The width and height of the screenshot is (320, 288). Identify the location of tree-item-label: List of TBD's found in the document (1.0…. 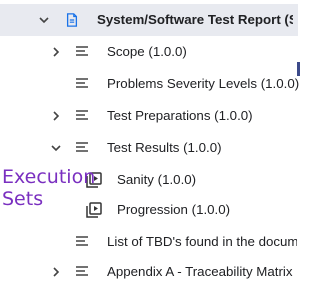
(202, 241).